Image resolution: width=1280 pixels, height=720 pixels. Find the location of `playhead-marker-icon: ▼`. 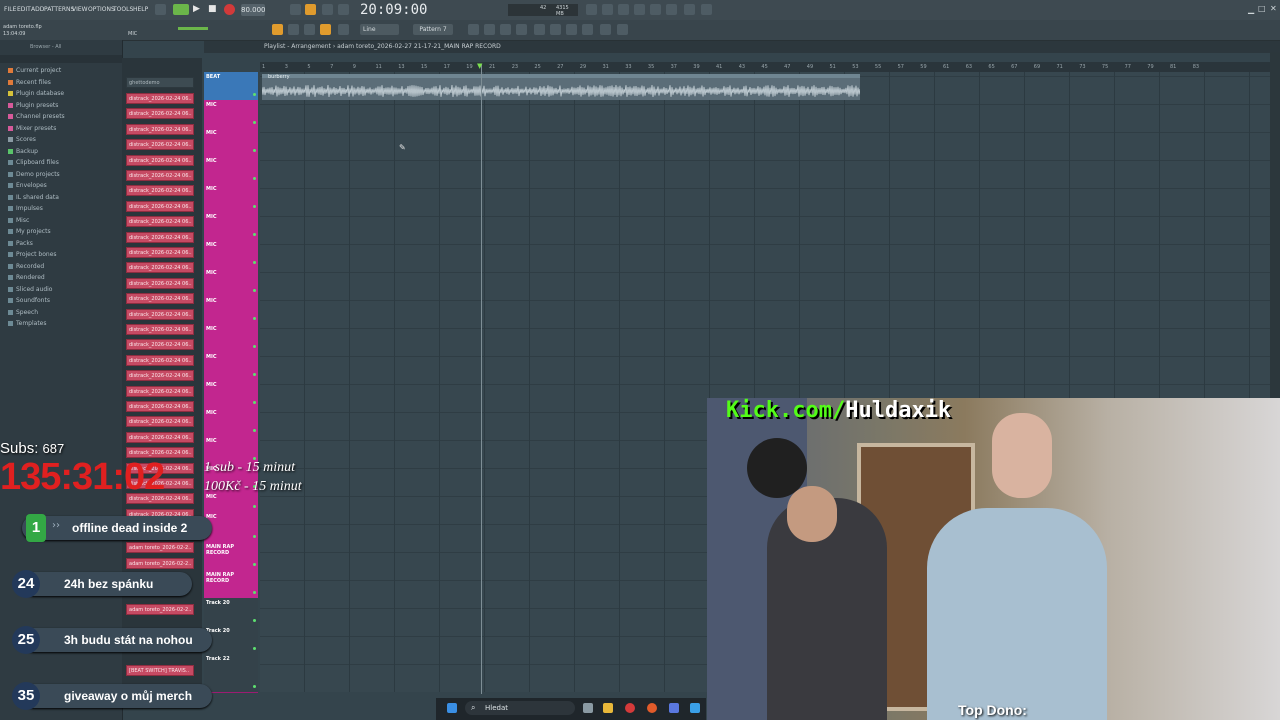

playhead-marker-icon: ▼ is located at coordinates (479, 66).